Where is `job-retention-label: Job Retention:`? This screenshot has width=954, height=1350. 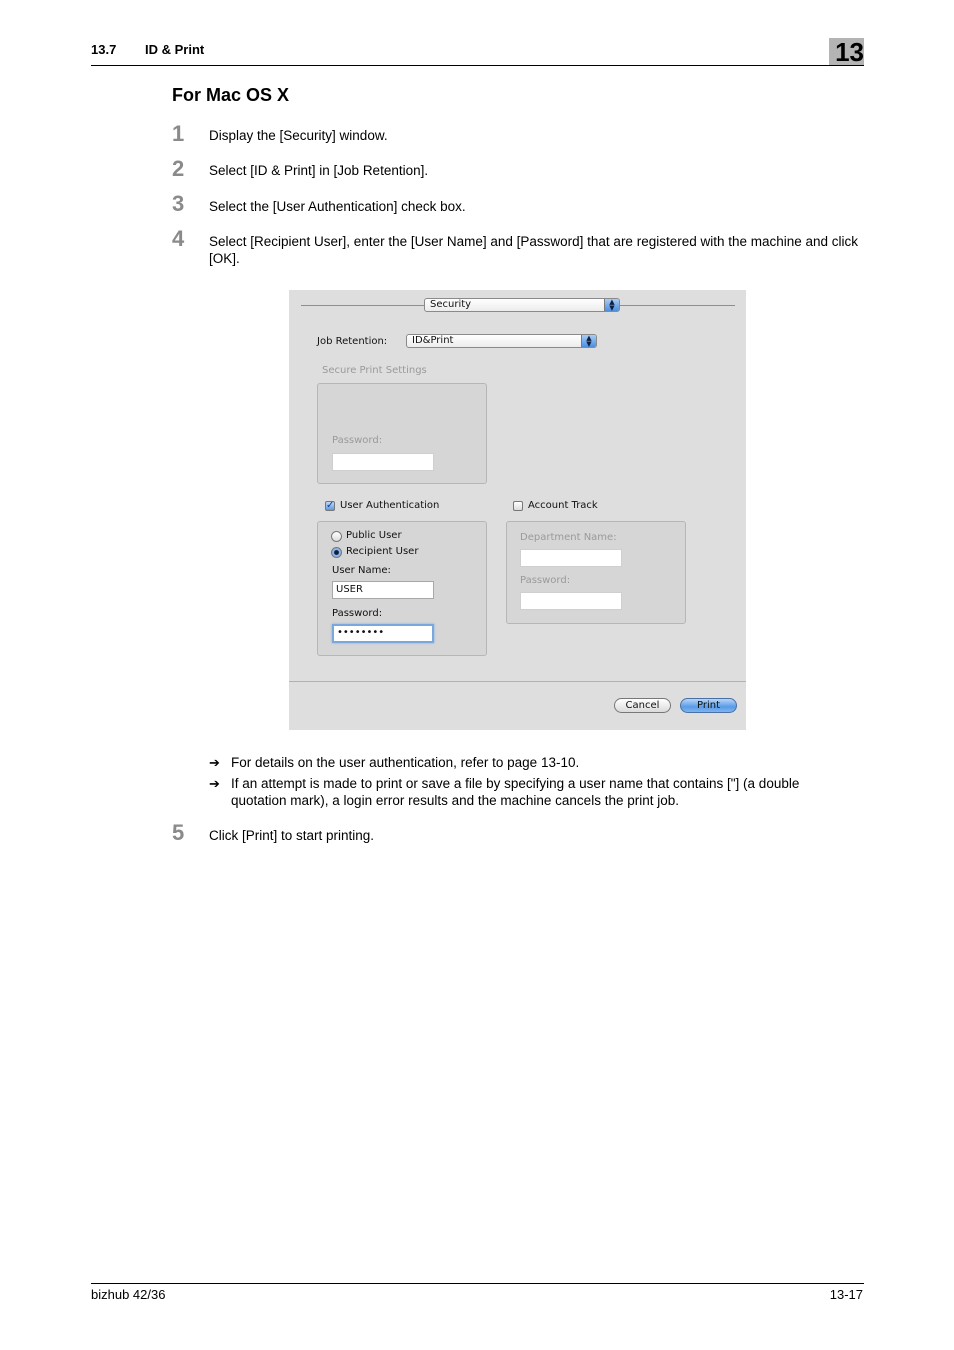
job-retention-label: Job Retention: is located at coordinates (352, 341).